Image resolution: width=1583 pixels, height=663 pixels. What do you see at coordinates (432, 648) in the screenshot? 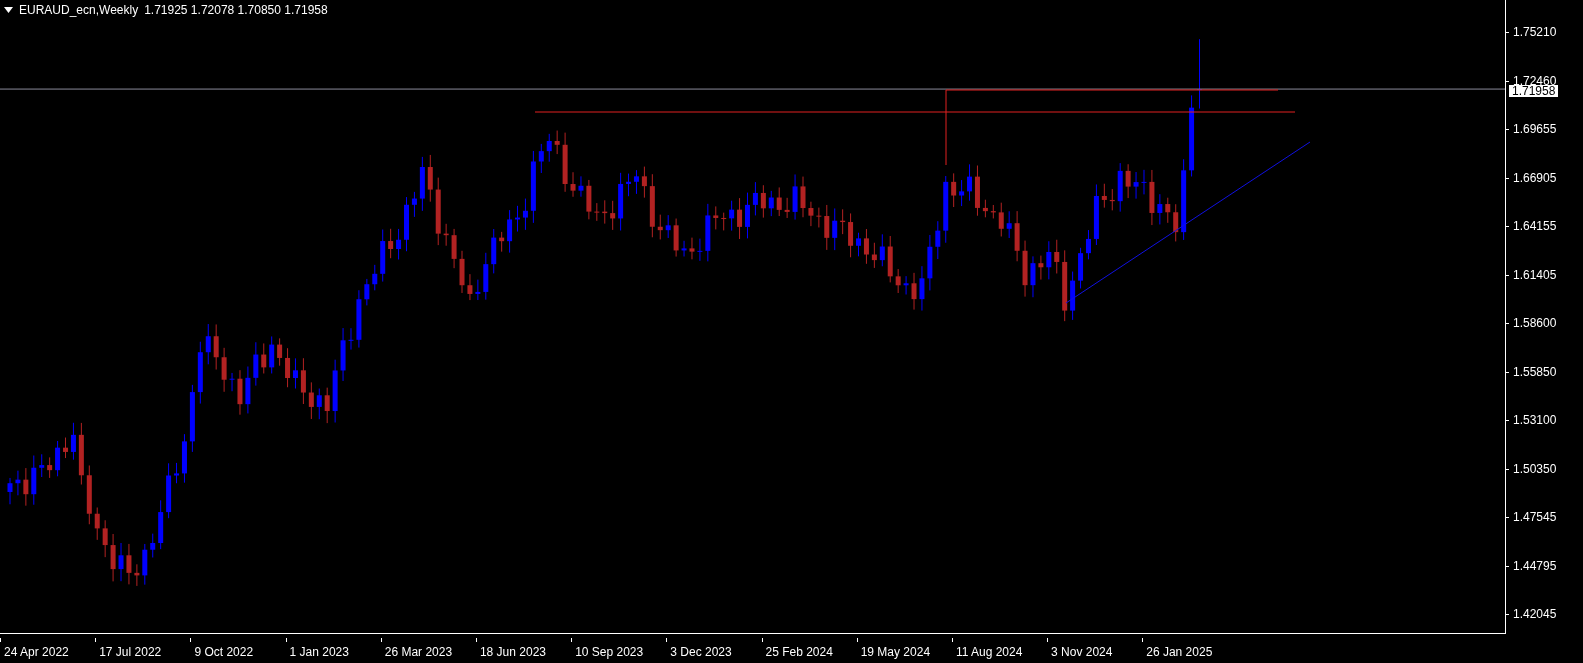
I see `date-label: 26 Mar 2023` at bounding box center [432, 648].